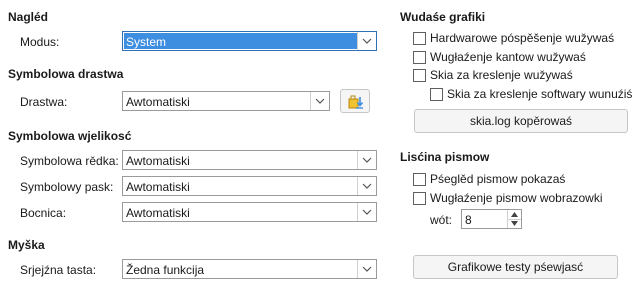 The height and width of the screenshot is (290, 637). Describe the element at coordinates (58, 270) in the screenshot. I see `srjejzna-tasta-label: Srjejźna tasta:` at that location.